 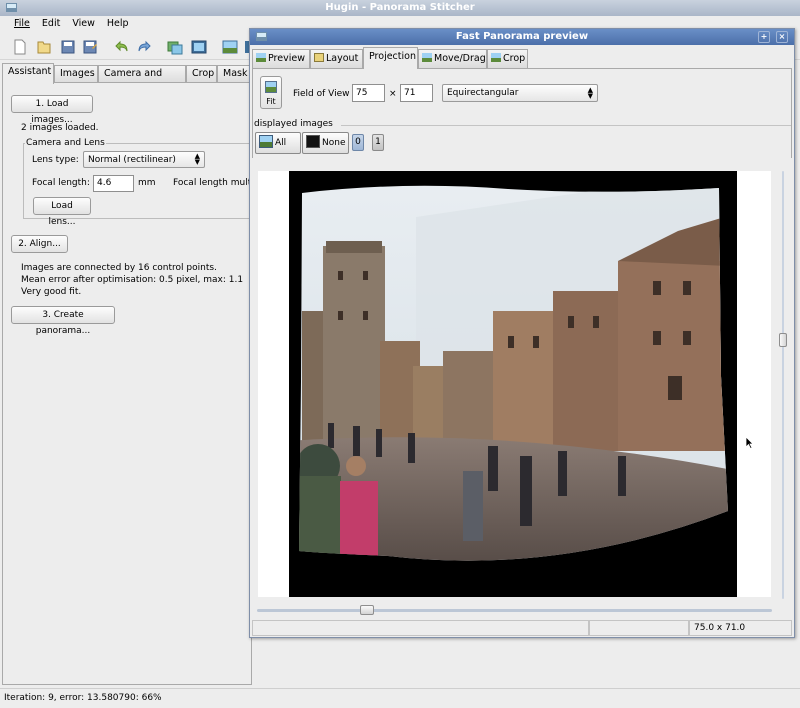 I want to click on main-window-title: Hugin - Panorama Stitcher, so click(x=400, y=7).